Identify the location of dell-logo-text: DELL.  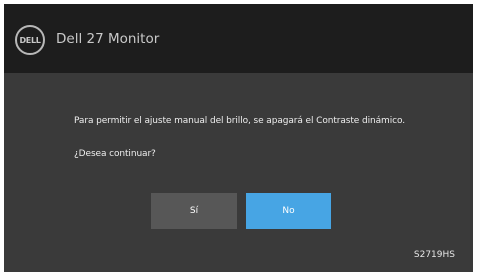
(30, 40).